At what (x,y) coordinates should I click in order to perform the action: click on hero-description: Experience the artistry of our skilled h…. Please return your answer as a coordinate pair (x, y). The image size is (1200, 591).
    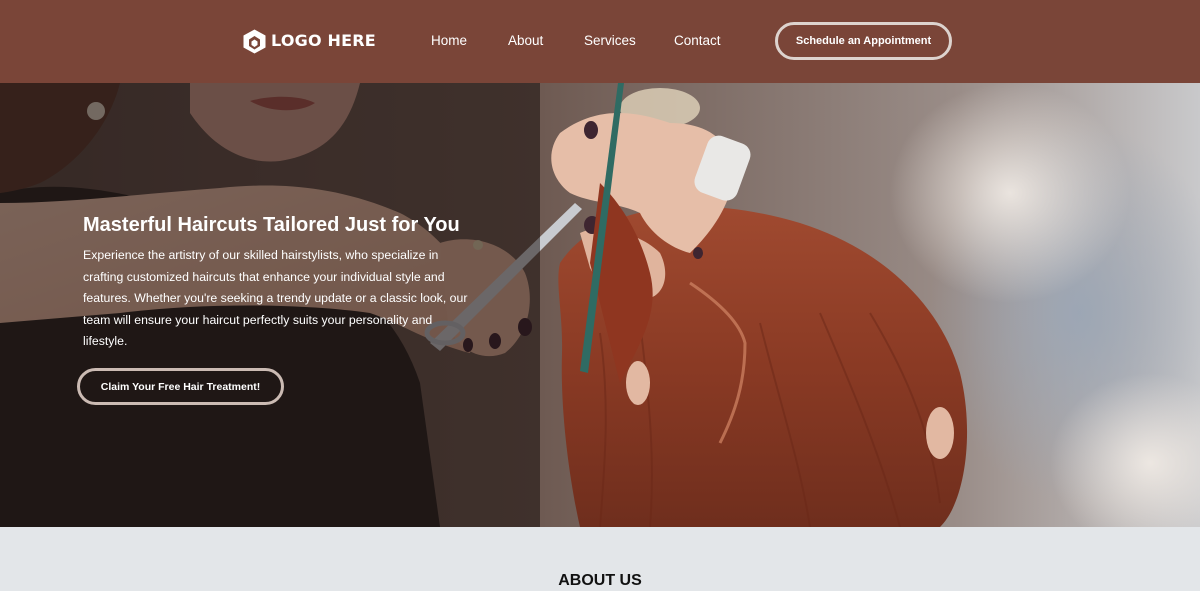
    Looking at the image, I should click on (275, 298).